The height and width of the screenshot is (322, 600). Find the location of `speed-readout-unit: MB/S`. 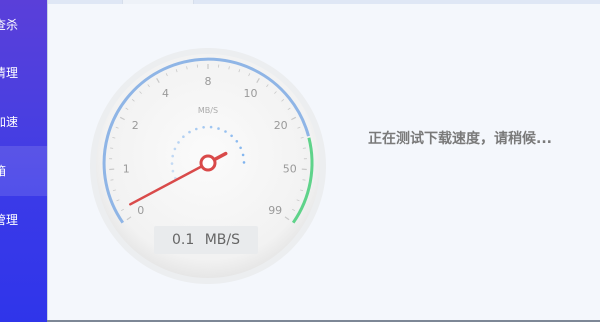

speed-readout-unit: MB/S is located at coordinates (222, 240).